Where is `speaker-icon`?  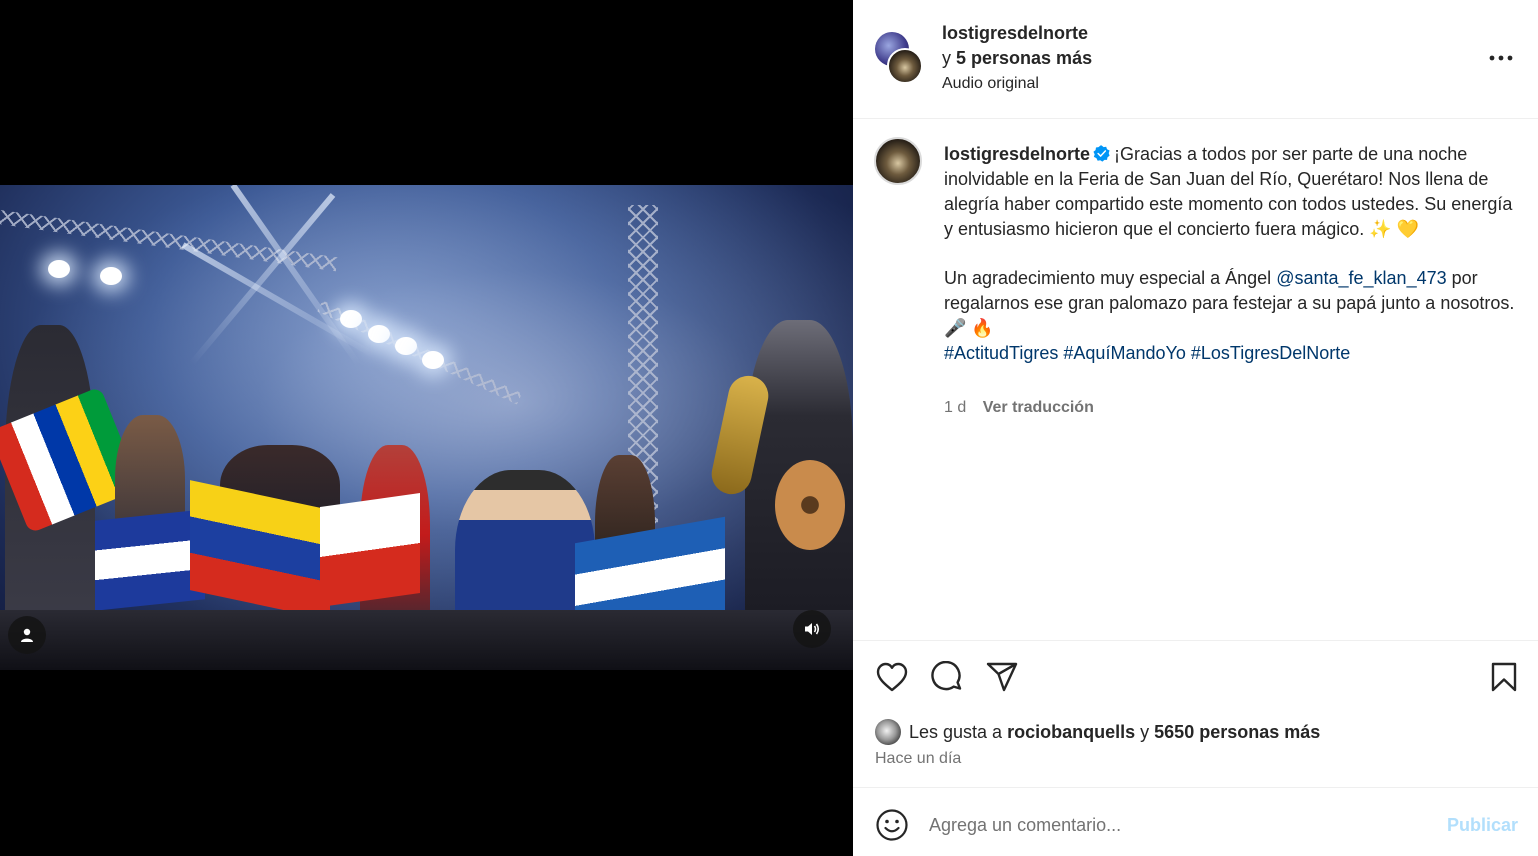 speaker-icon is located at coordinates (812, 629).